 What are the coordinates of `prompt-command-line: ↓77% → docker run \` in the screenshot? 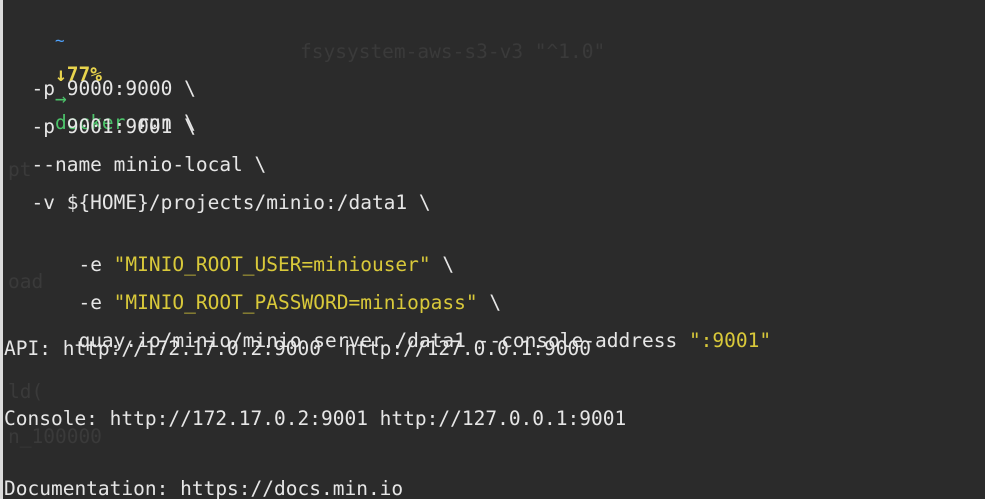 It's located at (102, 86).